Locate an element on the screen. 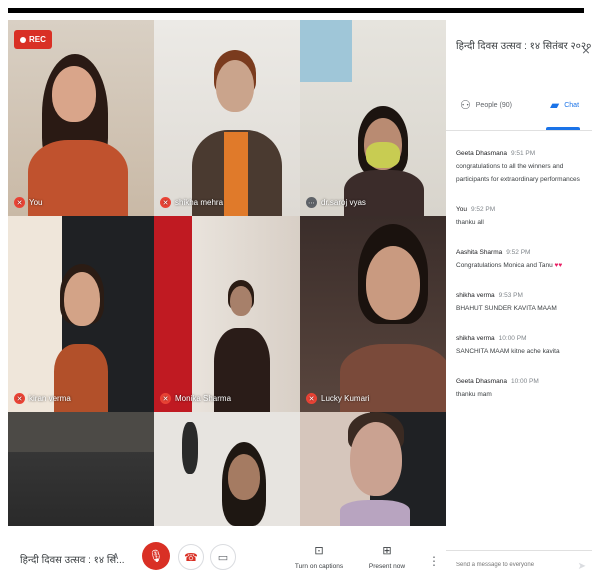 The width and height of the screenshot is (592, 587). participant-name-tag: ✕ kiran verma is located at coordinates (42, 398).